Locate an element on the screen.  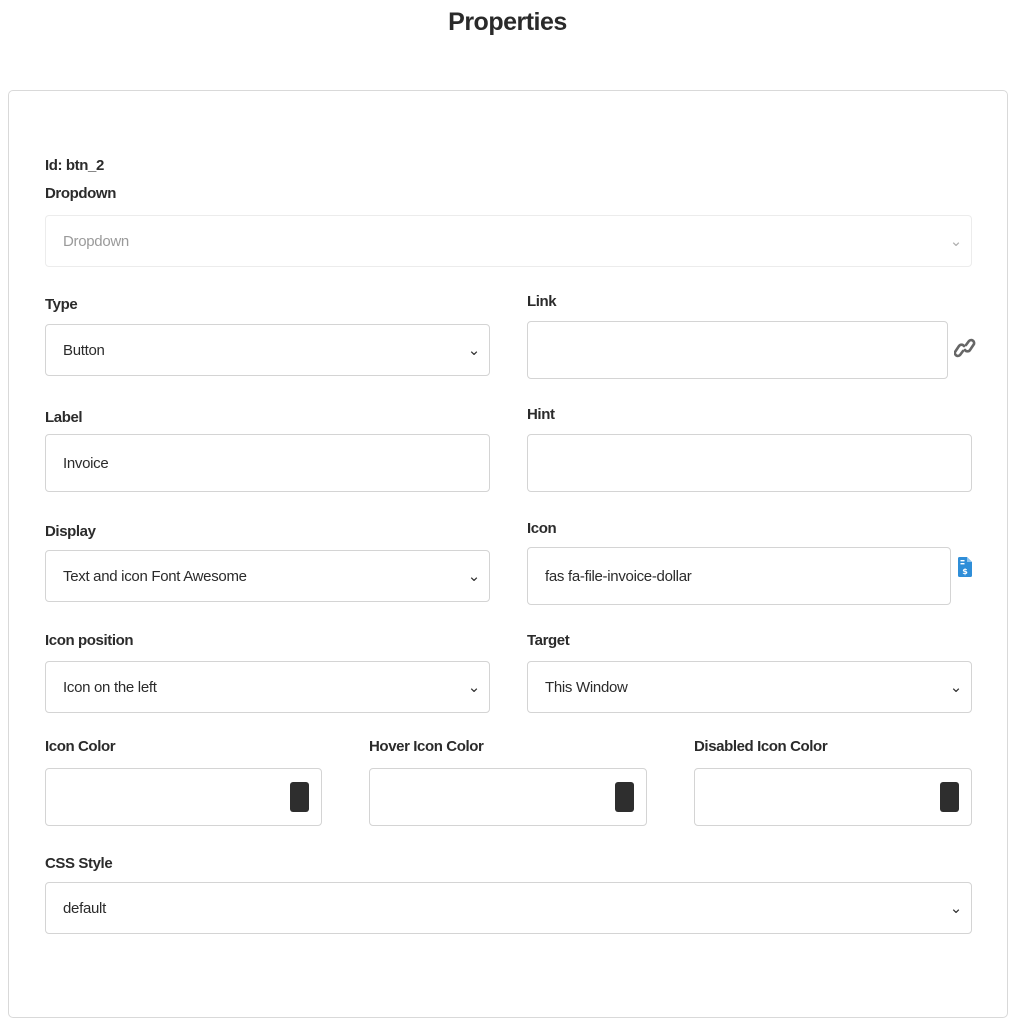
hint-label: Hint is located at coordinates (541, 414).